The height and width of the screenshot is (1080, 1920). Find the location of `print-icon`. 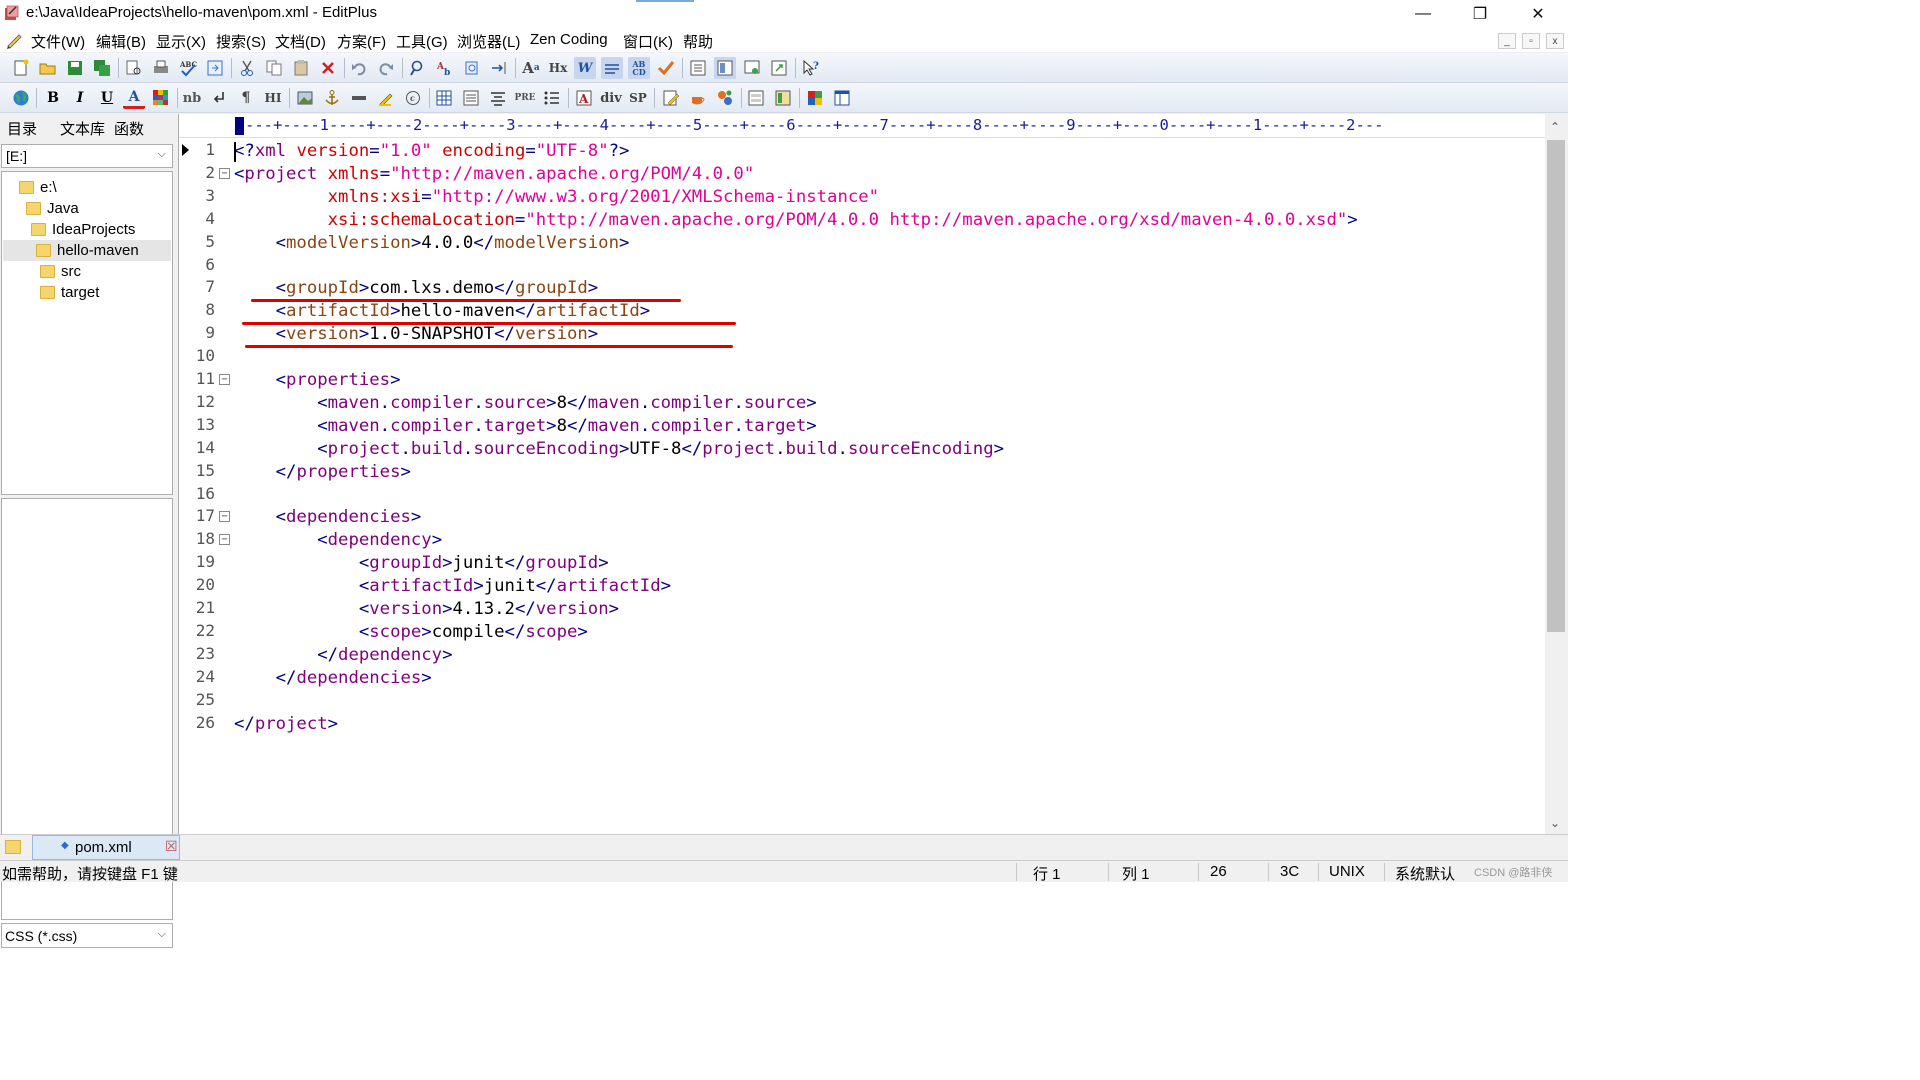

print-icon is located at coordinates (161, 68).